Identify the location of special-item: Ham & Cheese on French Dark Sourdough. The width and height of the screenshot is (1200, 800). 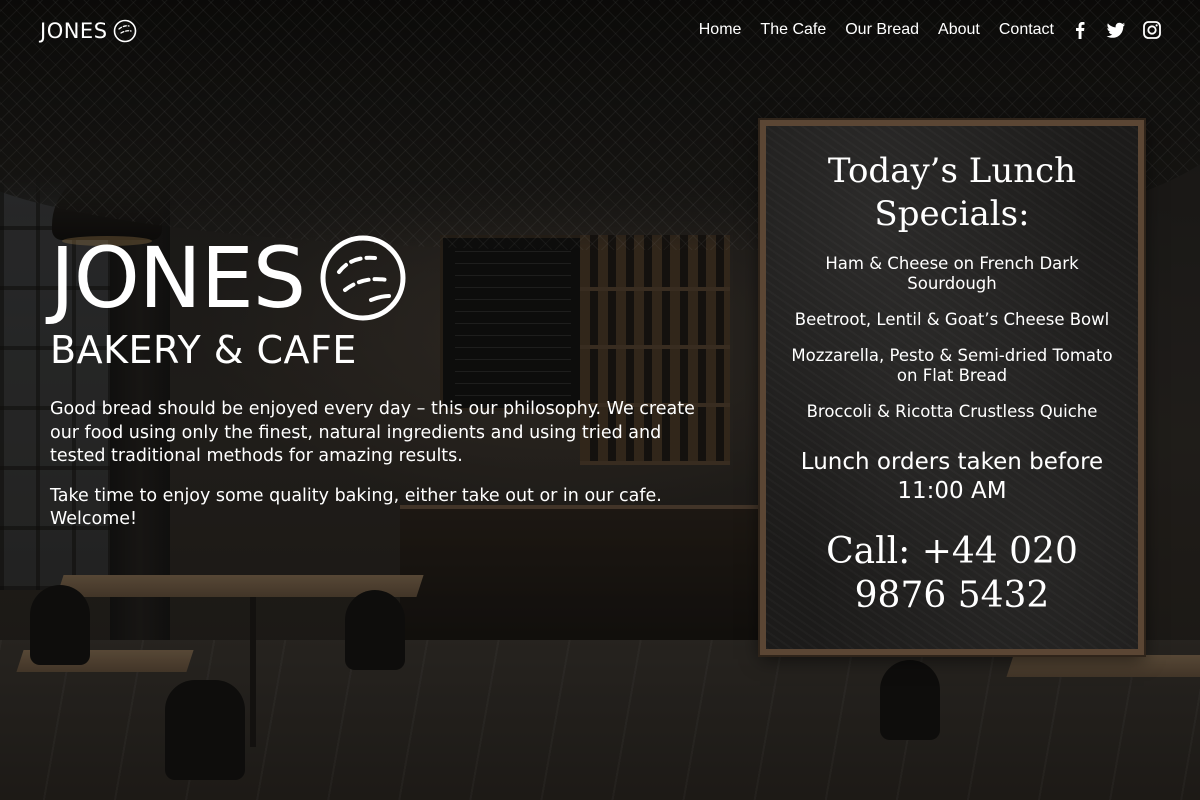
(952, 273).